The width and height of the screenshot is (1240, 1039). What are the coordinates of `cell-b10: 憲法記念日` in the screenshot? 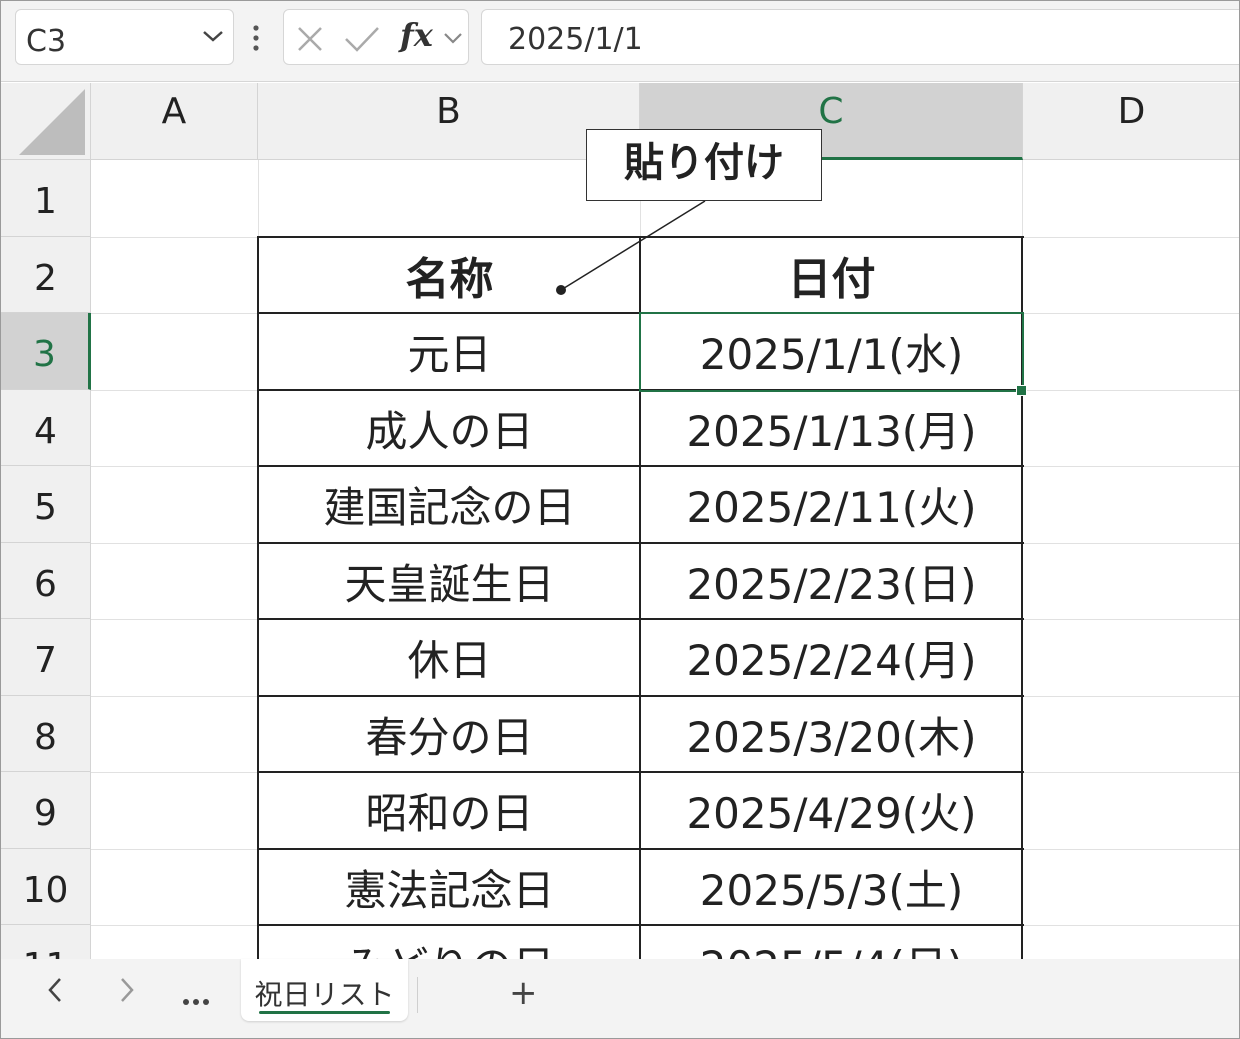 It's located at (449, 887).